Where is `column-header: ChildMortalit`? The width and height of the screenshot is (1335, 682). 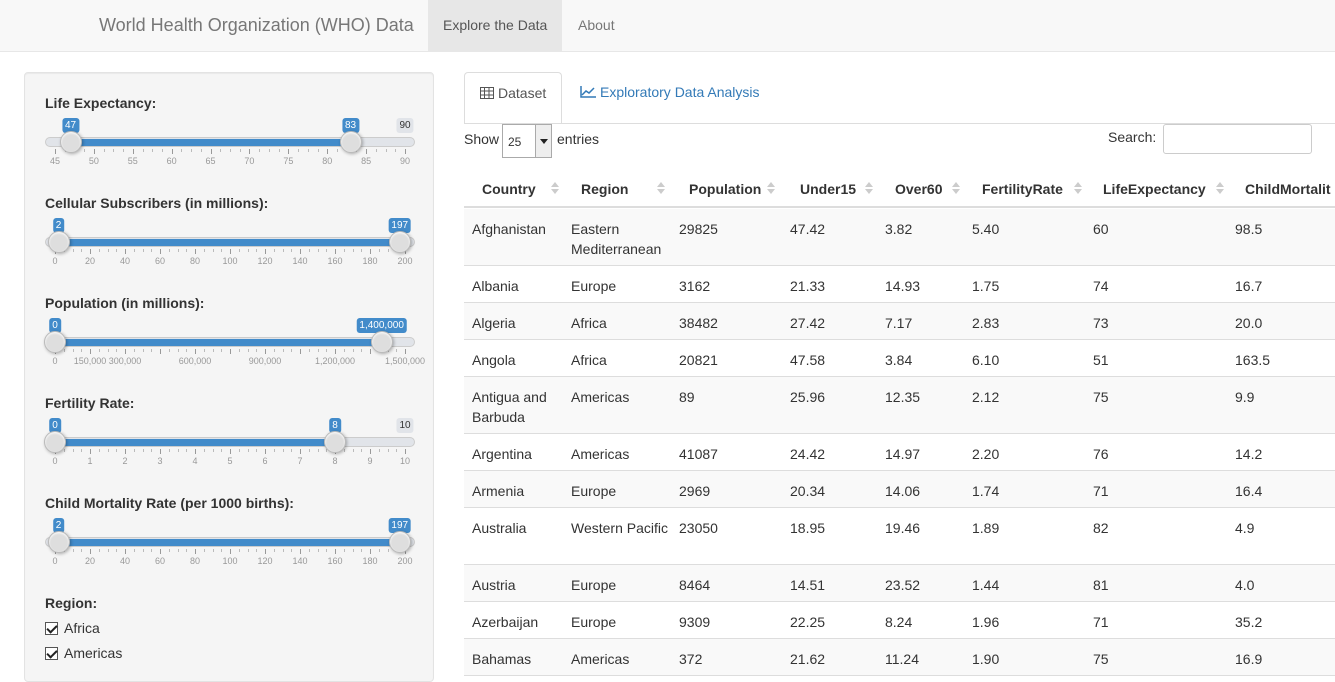
column-header: ChildMortalit is located at coordinates (1288, 189).